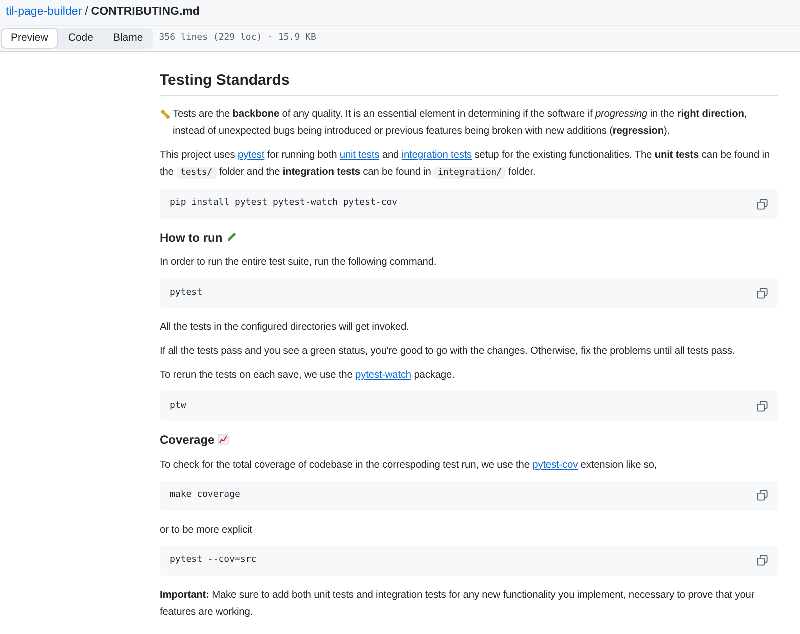 The height and width of the screenshot is (634, 800). What do you see at coordinates (29, 39) in the screenshot?
I see `view-tab: Preview` at bounding box center [29, 39].